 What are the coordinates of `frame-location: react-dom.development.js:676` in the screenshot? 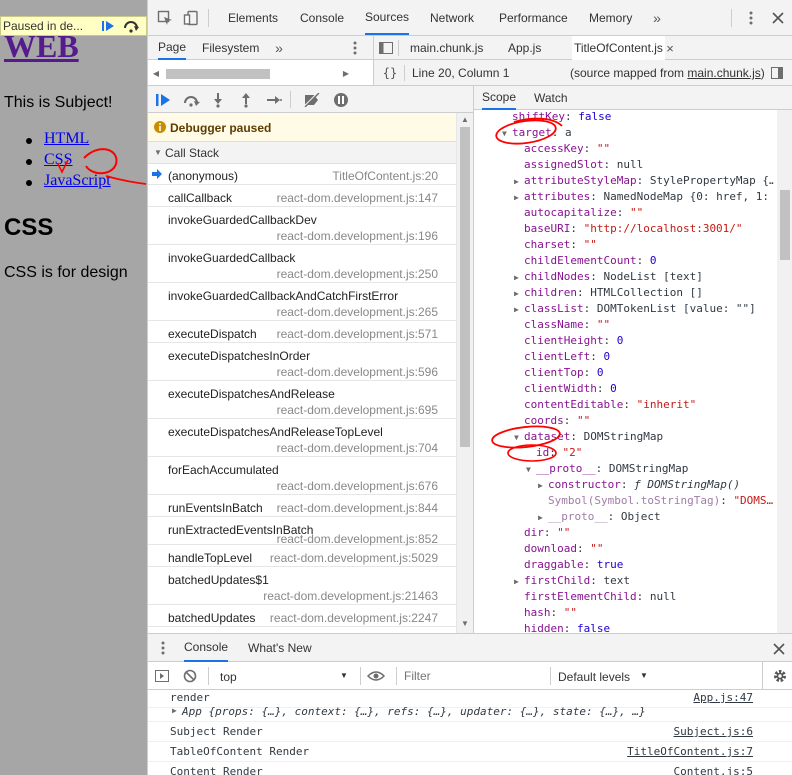 It's located at (357, 486).